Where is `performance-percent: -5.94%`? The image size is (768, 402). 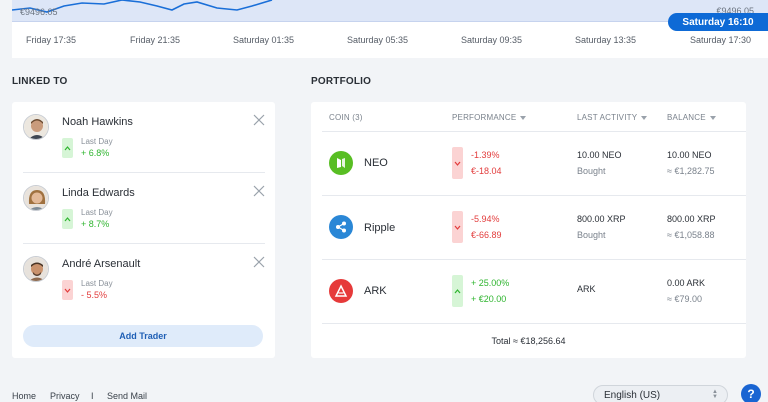 performance-percent: -5.94% is located at coordinates (485, 219).